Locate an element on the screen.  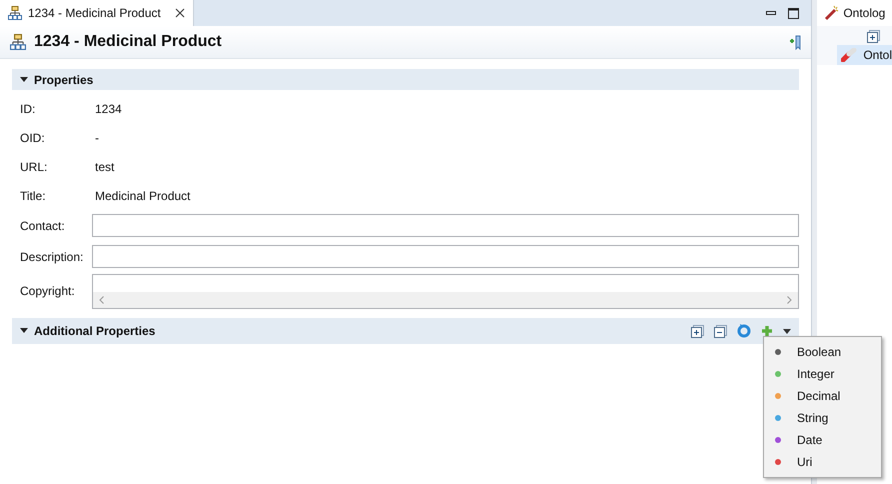
field-value: test is located at coordinates (104, 167).